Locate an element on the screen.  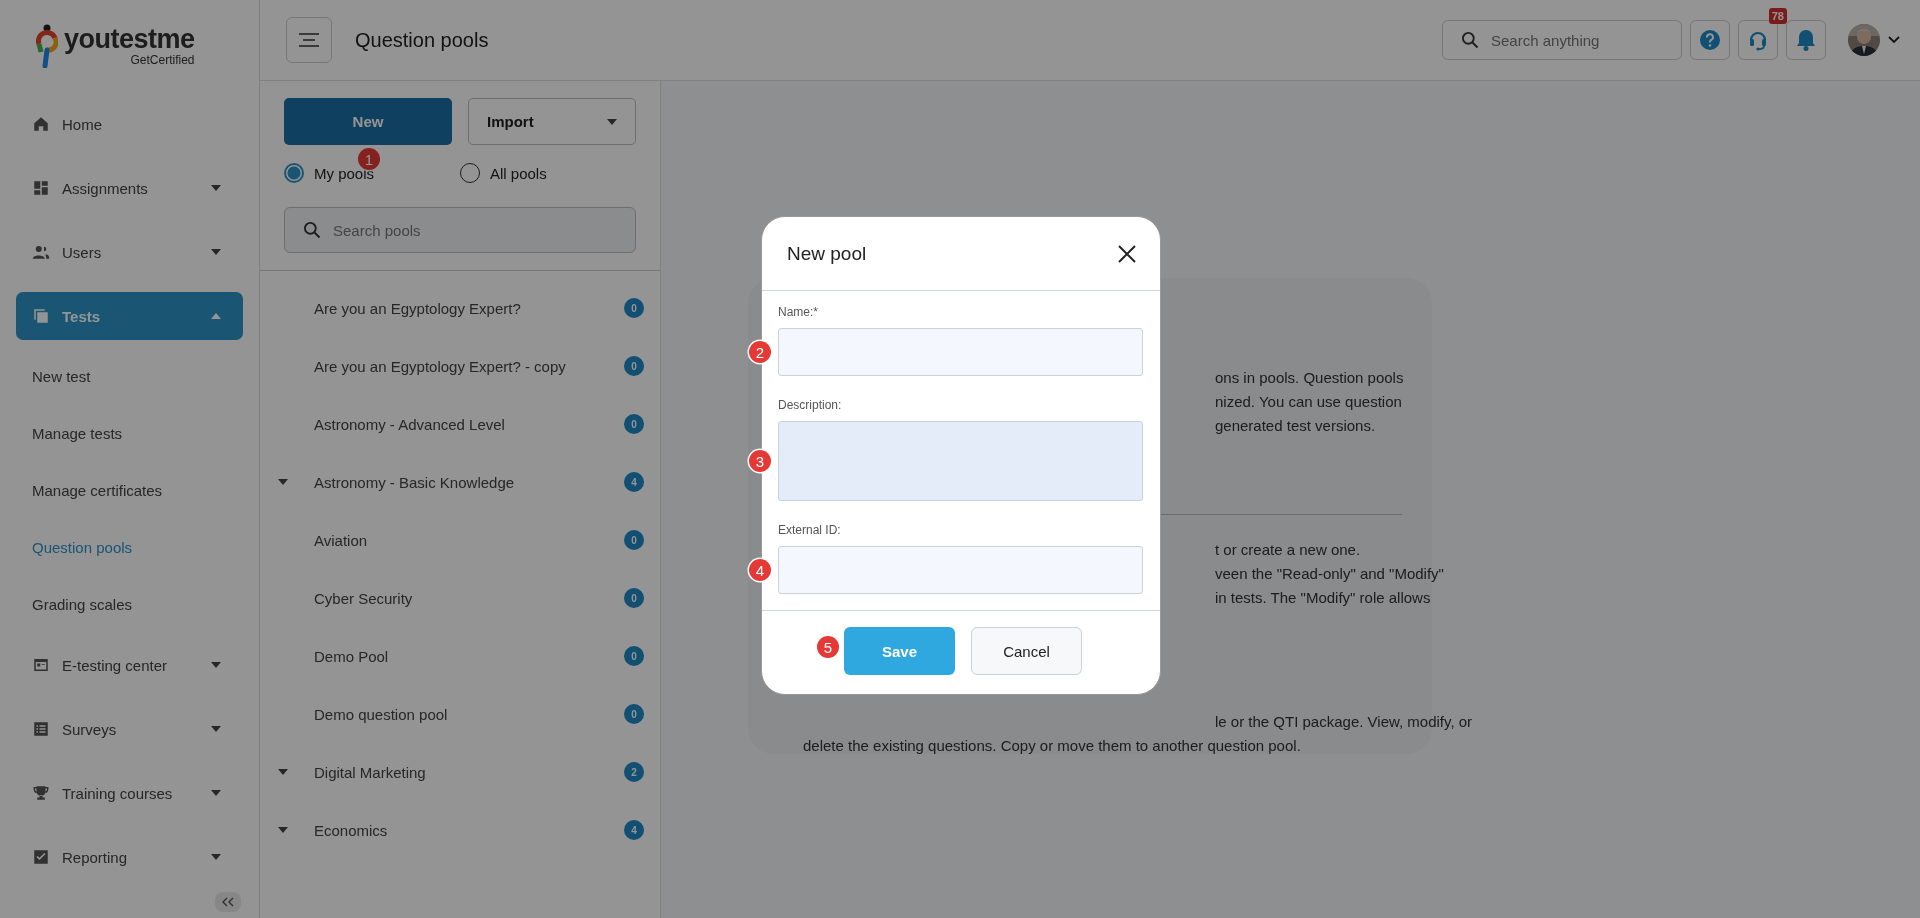
nav-item: Users is located at coordinates (129, 252).